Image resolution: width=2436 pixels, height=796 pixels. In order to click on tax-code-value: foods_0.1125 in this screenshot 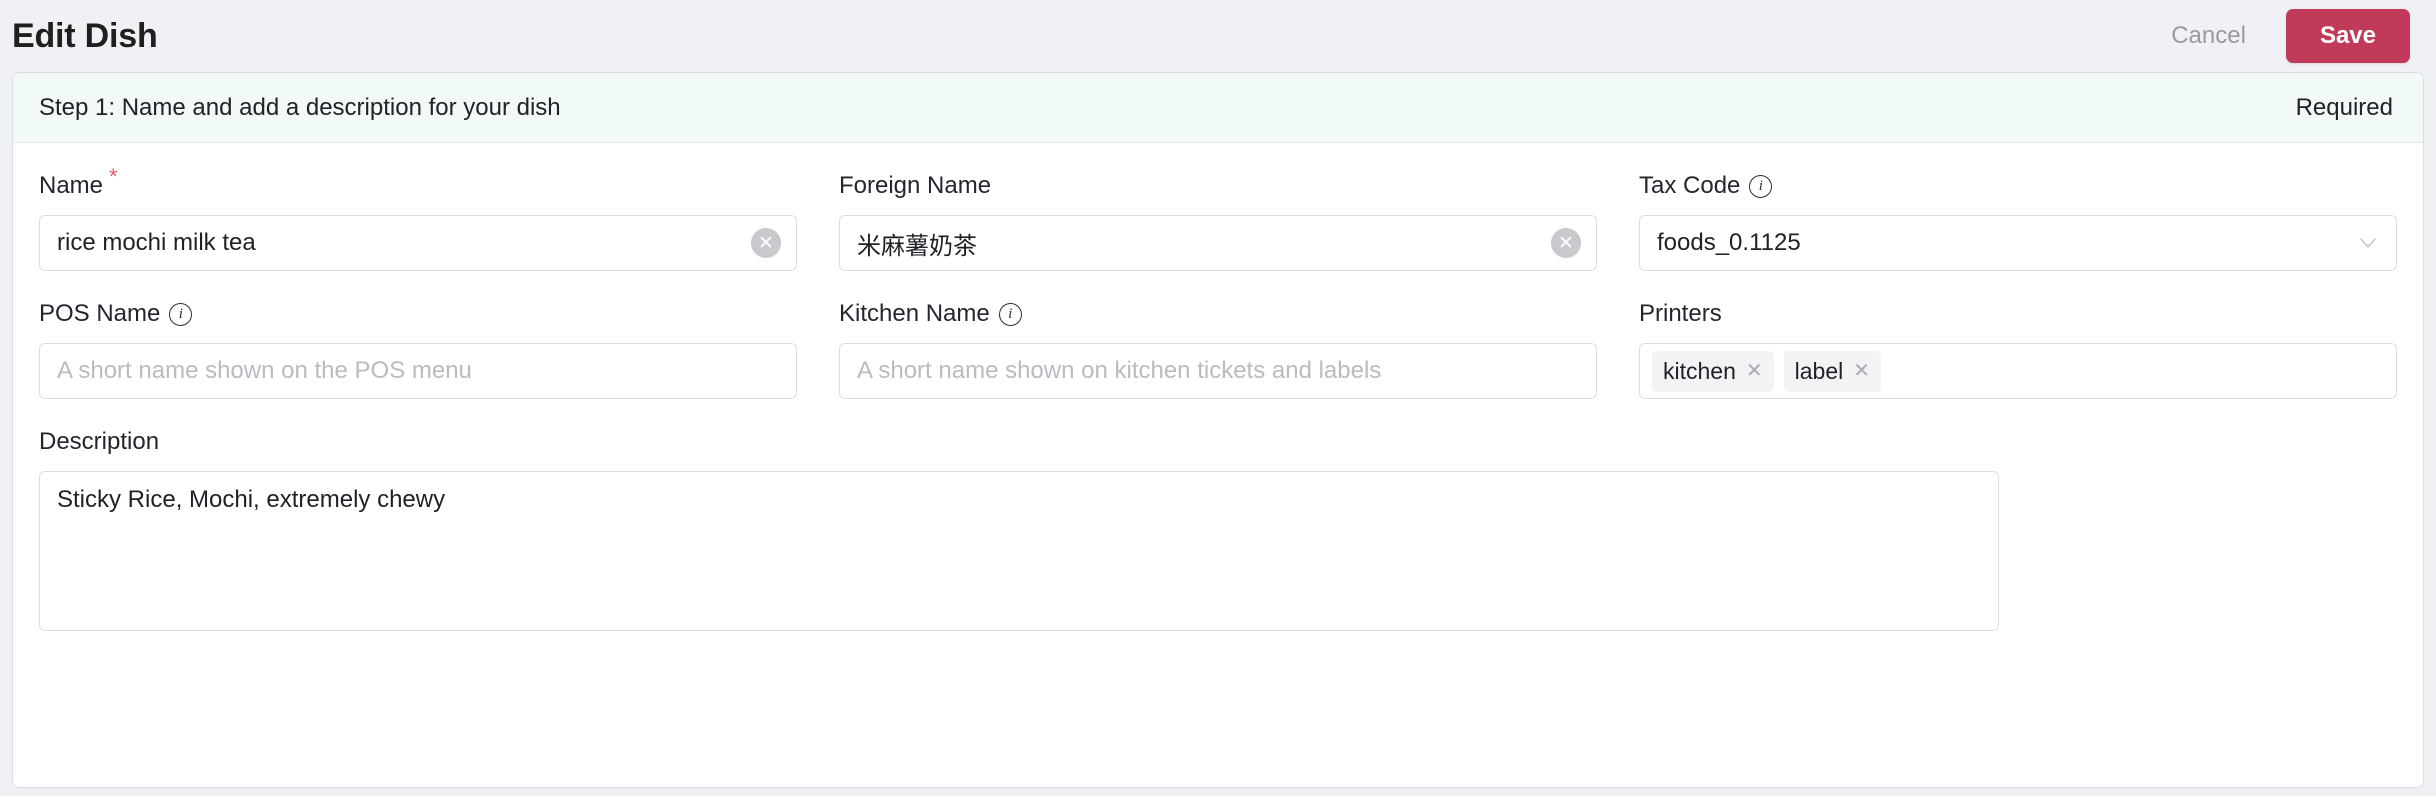, I will do `click(1729, 242)`.